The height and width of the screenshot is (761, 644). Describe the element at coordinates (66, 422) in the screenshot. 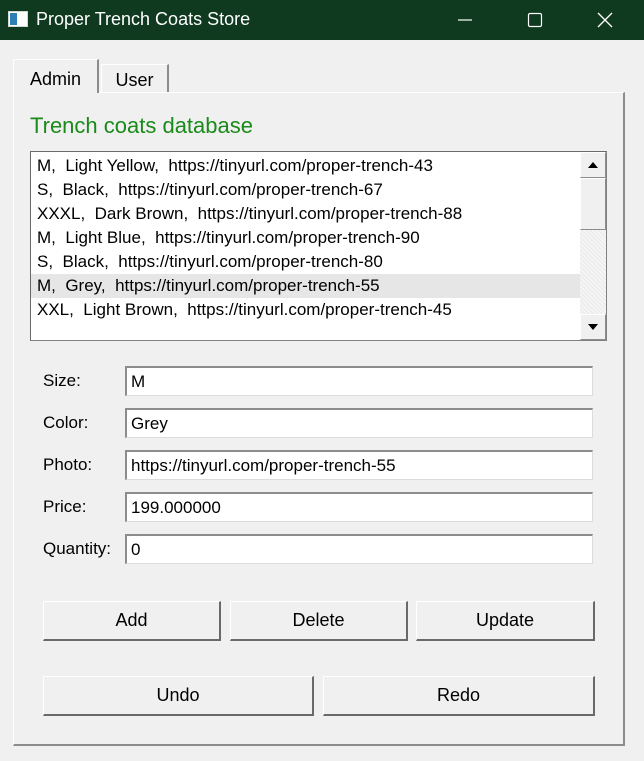

I see `color-label: Color:` at that location.